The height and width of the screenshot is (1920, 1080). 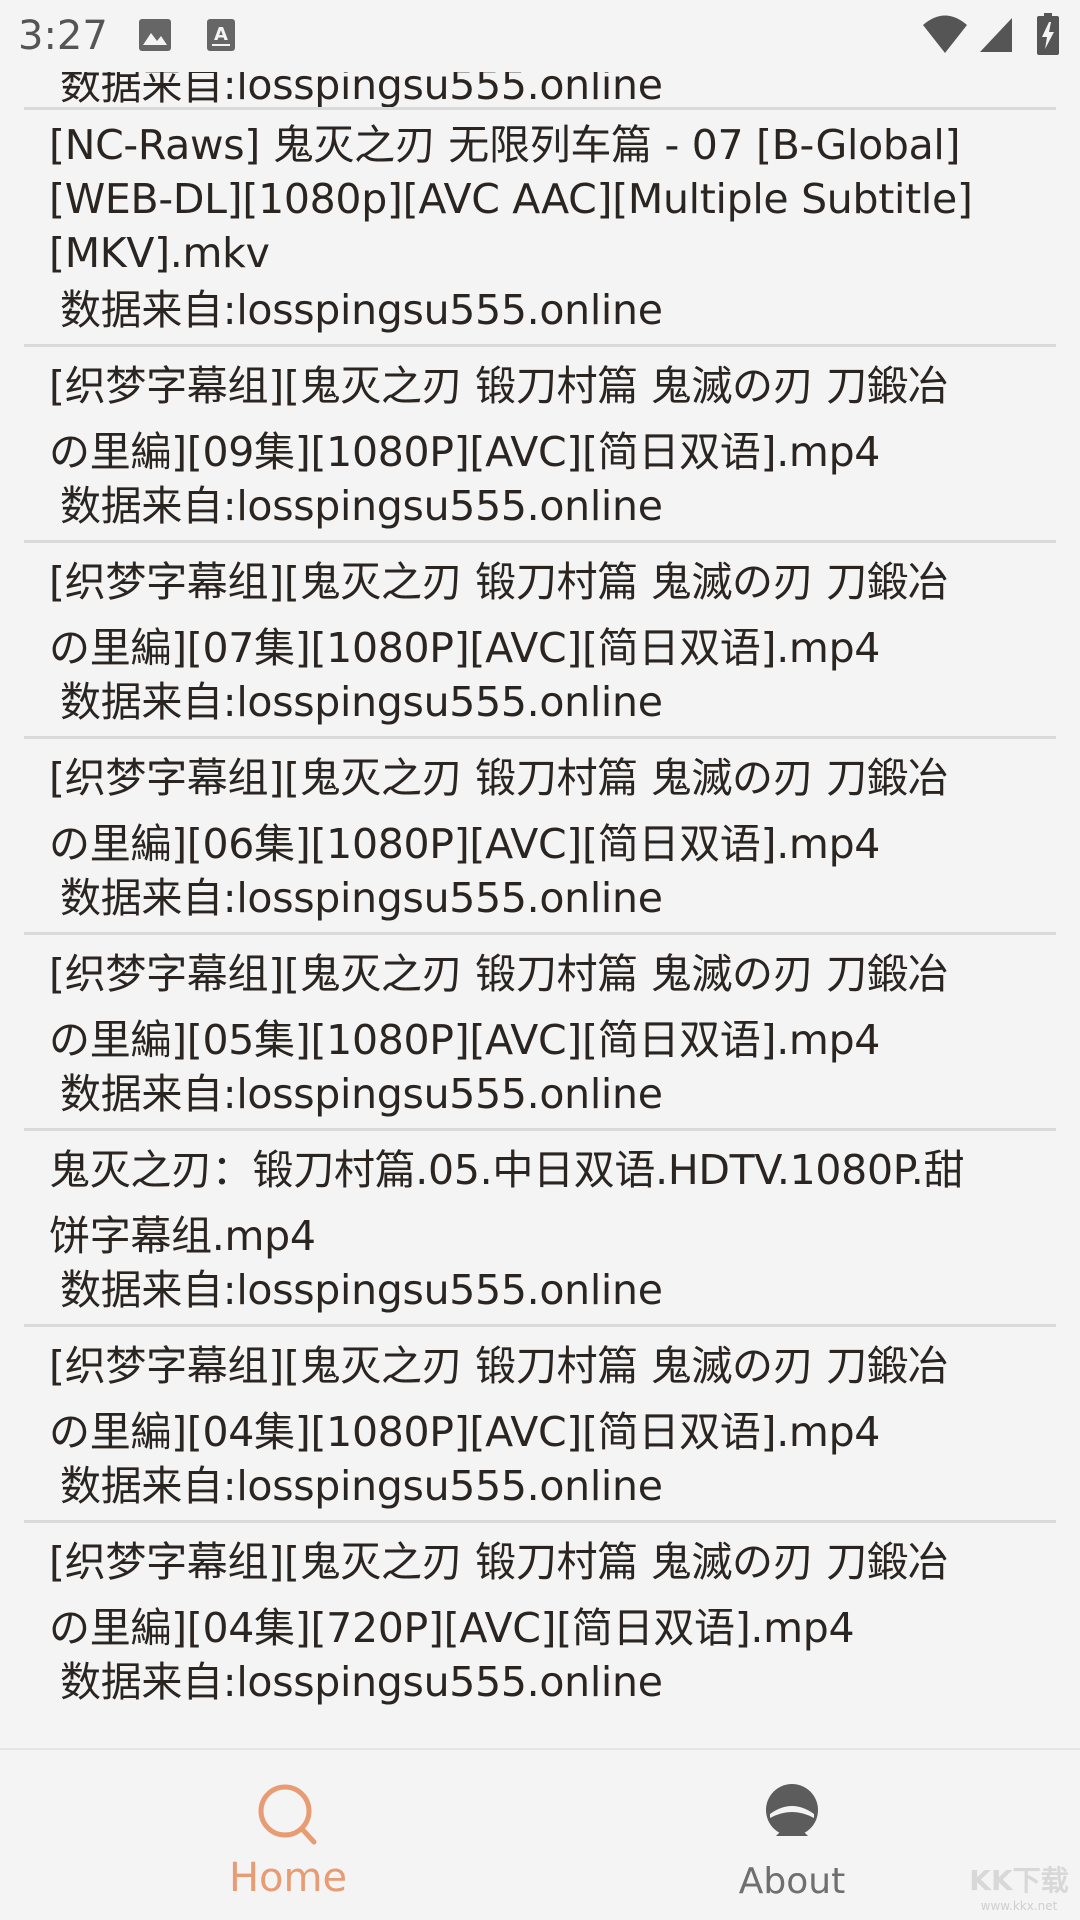 What do you see at coordinates (1019, 1906) in the screenshot?
I see `svg-text: www.kkx.net` at bounding box center [1019, 1906].